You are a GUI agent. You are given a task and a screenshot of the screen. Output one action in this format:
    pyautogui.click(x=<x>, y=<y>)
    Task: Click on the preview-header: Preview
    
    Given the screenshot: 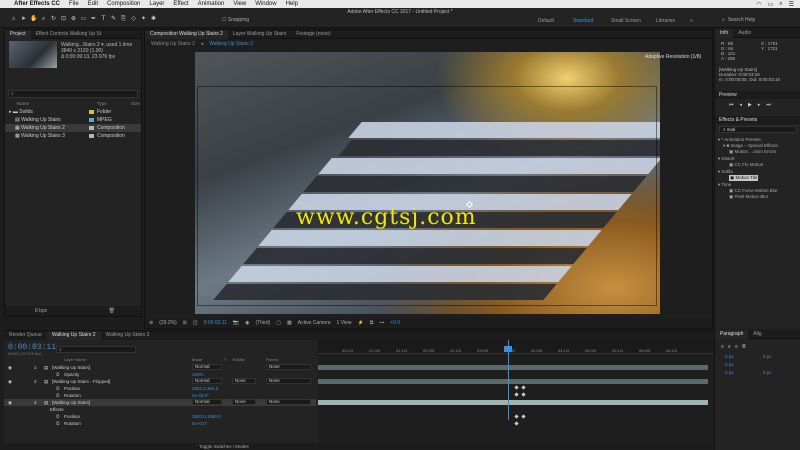 What is the action you would take?
    pyautogui.click(x=757, y=95)
    